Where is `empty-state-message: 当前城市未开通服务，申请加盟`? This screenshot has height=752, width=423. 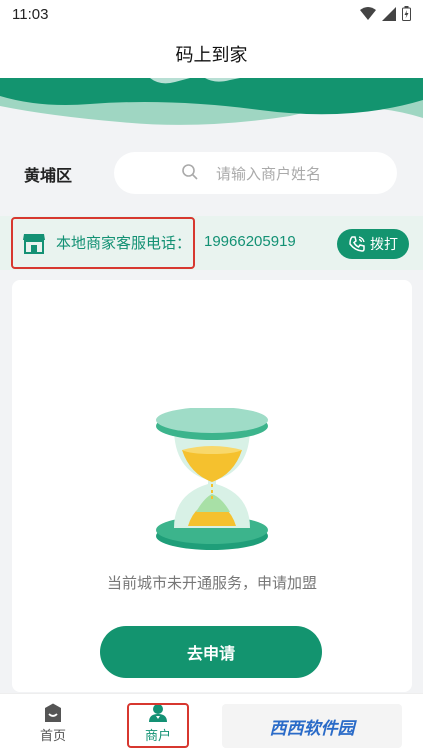
empty-state-message: 当前城市未开通服务，申请加盟 is located at coordinates (211, 583).